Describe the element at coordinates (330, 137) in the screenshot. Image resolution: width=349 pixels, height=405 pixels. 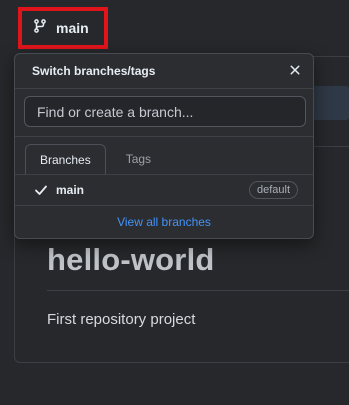
I see `background-row` at that location.